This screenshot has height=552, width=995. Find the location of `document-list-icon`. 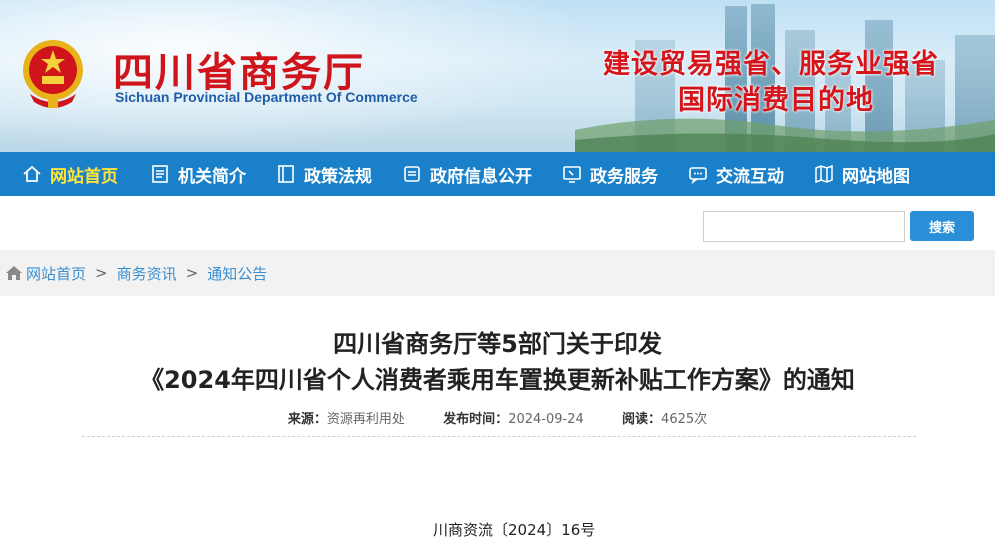

document-list-icon is located at coordinates (160, 174).